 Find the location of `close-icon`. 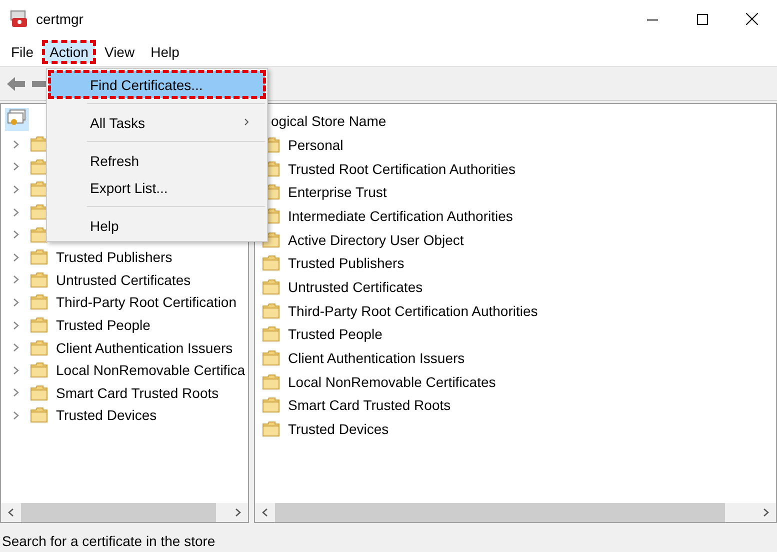

close-icon is located at coordinates (752, 19).